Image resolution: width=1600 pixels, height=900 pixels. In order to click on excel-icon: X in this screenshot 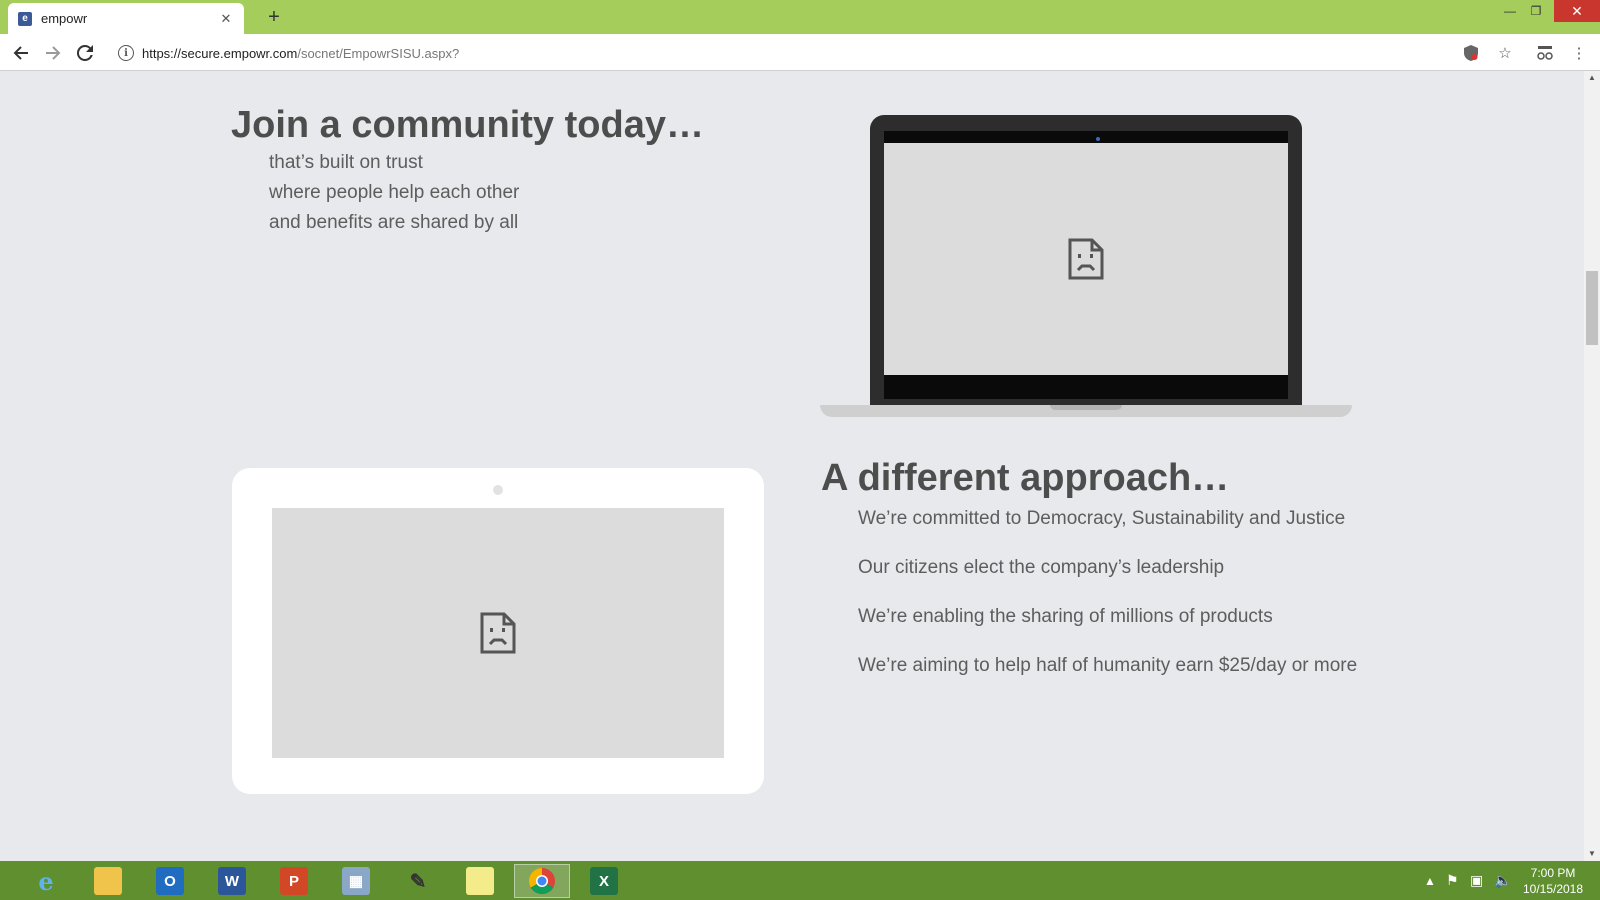, I will do `click(604, 881)`.